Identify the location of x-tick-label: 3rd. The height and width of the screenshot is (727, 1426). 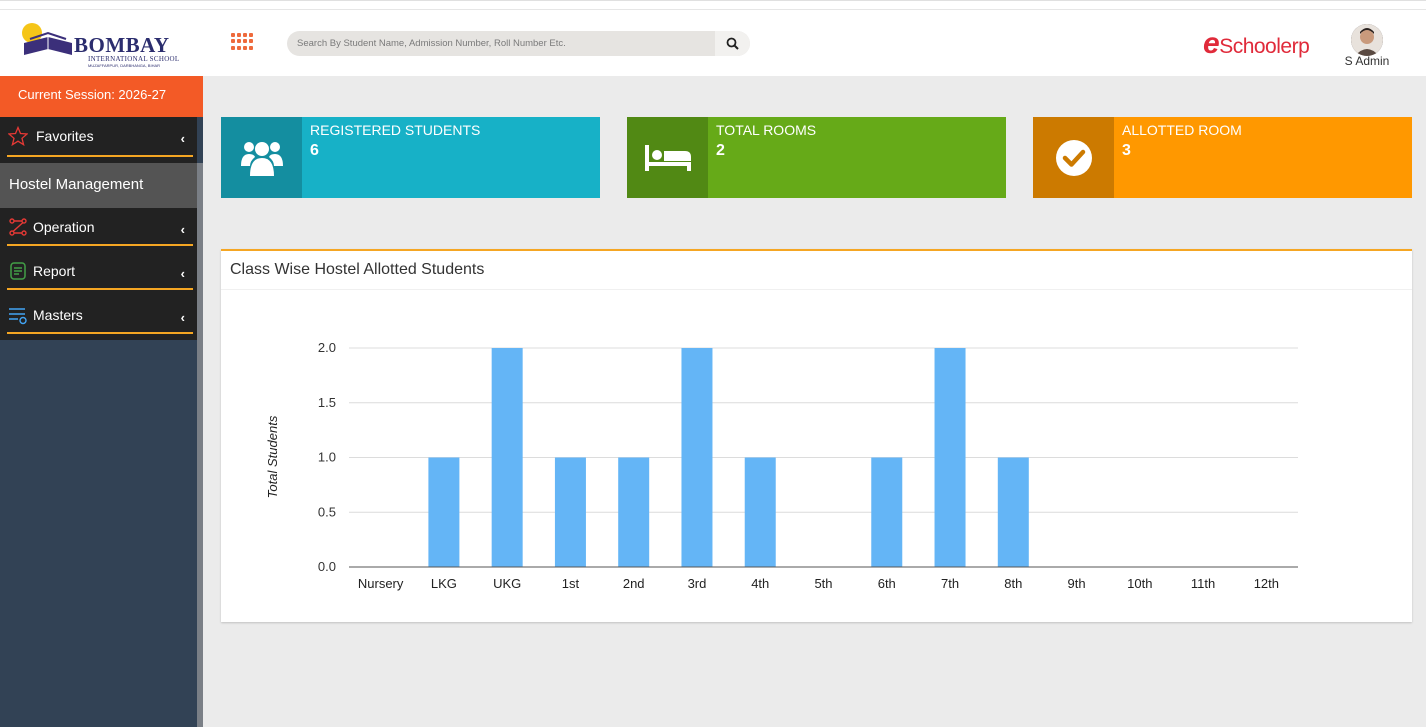
(697, 583).